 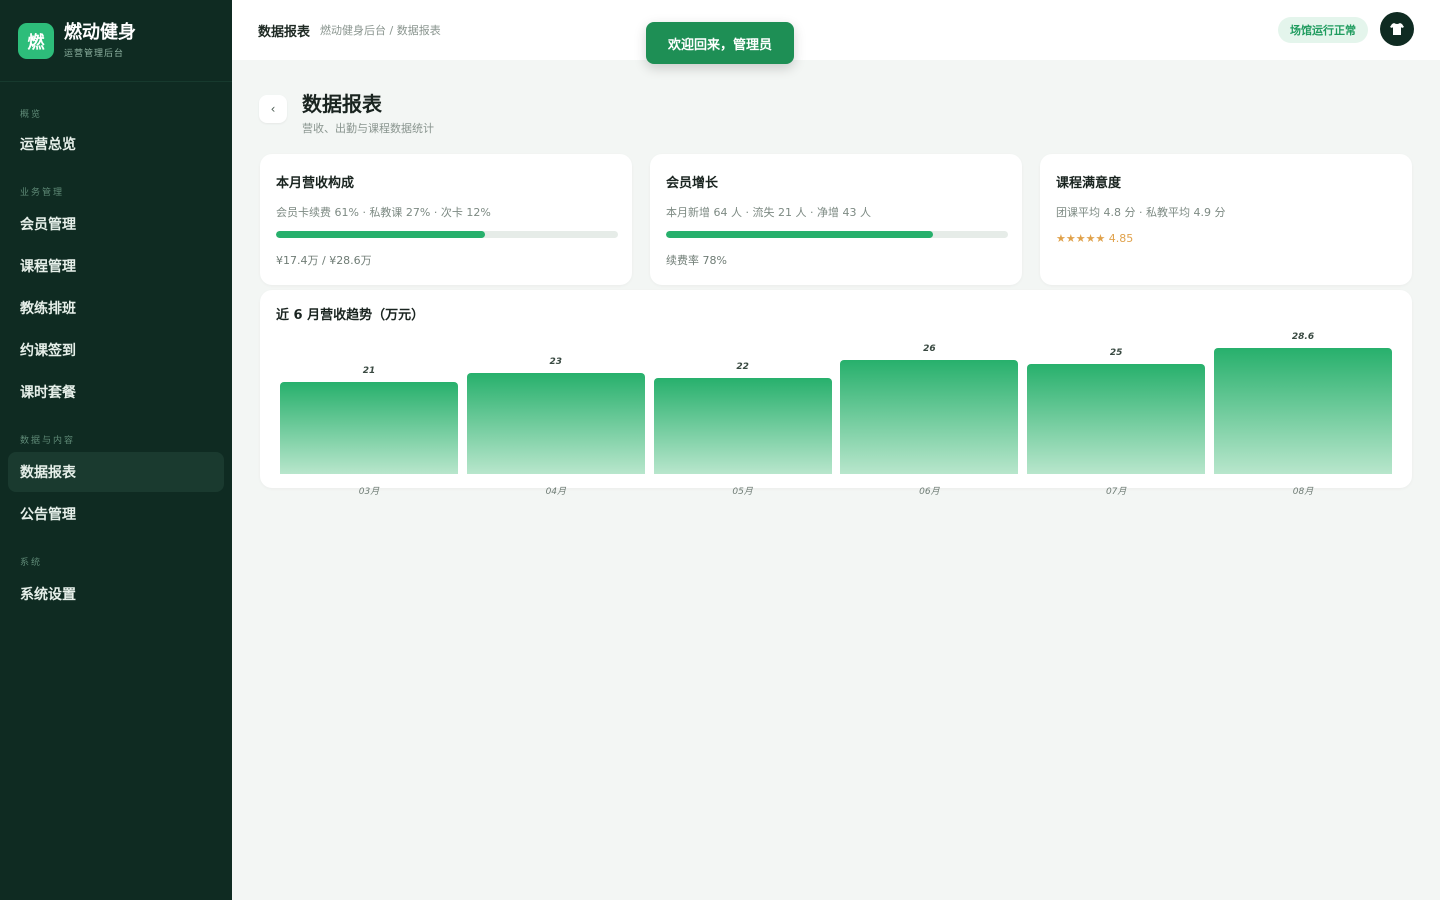 I want to click on bar-value-label: 28.6, so click(x=1303, y=337).